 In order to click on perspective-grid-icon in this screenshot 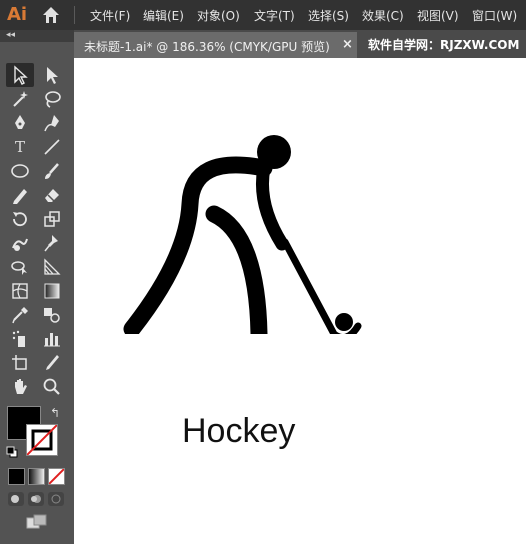, I will do `click(52, 266)`.